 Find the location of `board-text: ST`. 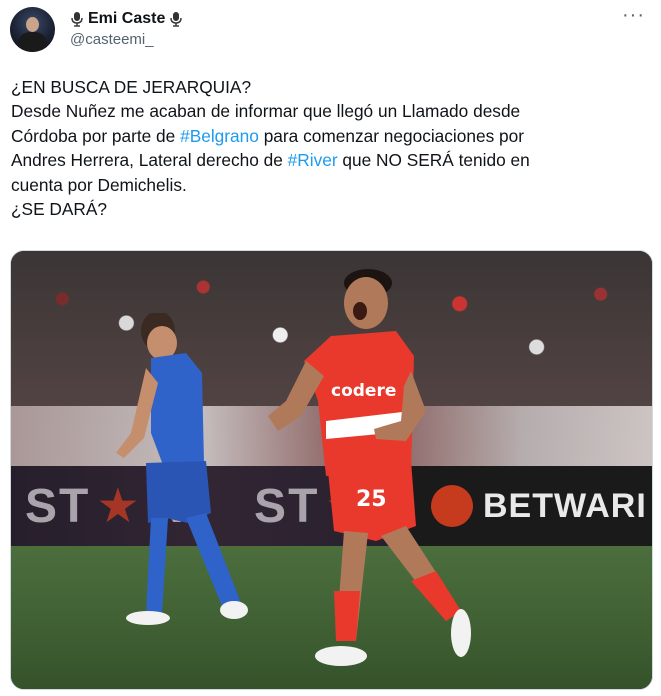

board-text: ST is located at coordinates (58, 506).